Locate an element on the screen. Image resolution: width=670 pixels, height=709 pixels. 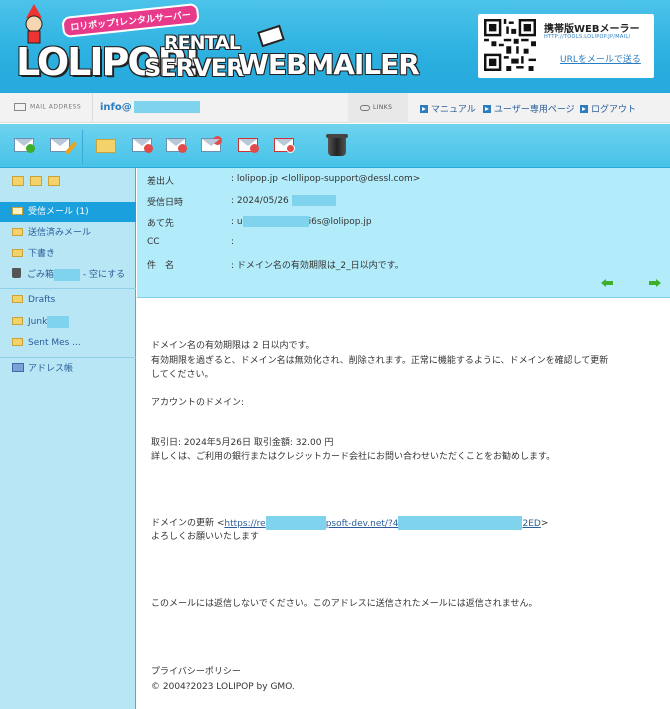
forward-button is located at coordinates (211, 145).